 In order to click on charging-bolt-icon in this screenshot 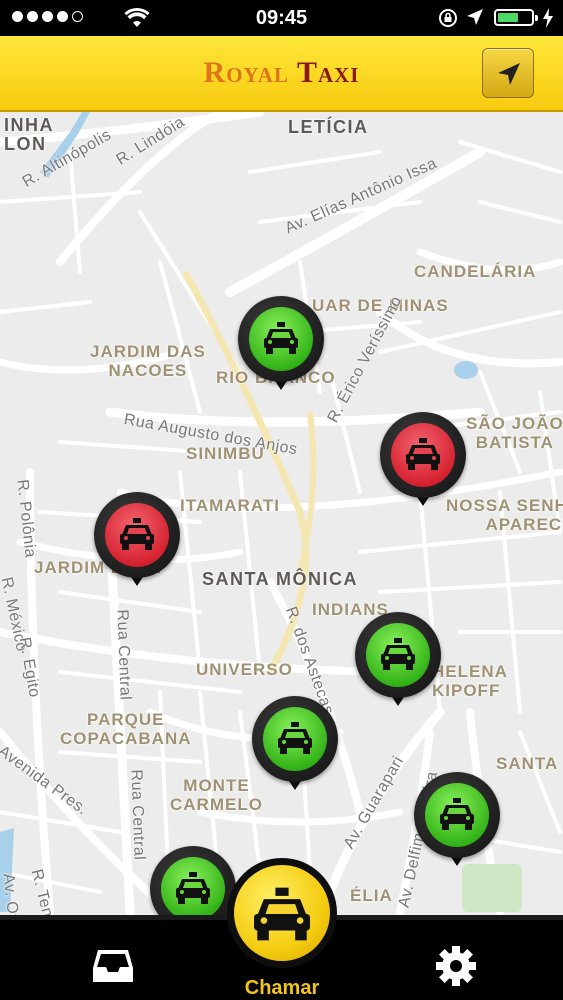, I will do `click(548, 18)`.